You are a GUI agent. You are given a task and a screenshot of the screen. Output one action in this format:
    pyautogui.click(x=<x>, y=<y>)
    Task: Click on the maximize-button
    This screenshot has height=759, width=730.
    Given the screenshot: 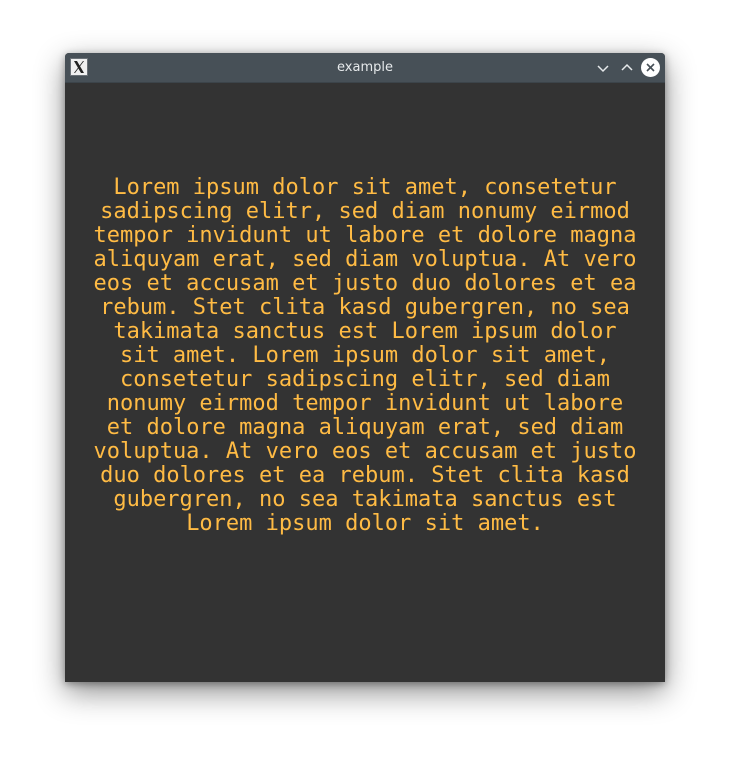 What is the action you would take?
    pyautogui.click(x=626, y=67)
    